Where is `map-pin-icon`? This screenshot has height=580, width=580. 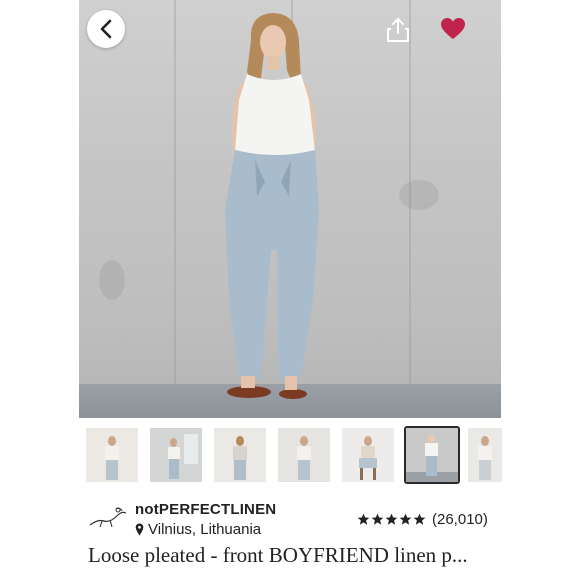
map-pin-icon is located at coordinates (139, 529).